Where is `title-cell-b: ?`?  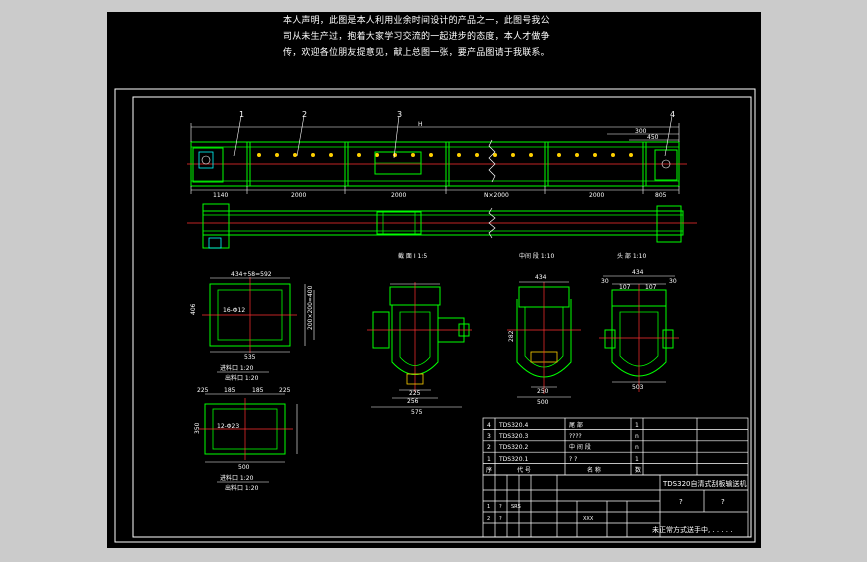
title-cell-b: ? is located at coordinates (723, 502).